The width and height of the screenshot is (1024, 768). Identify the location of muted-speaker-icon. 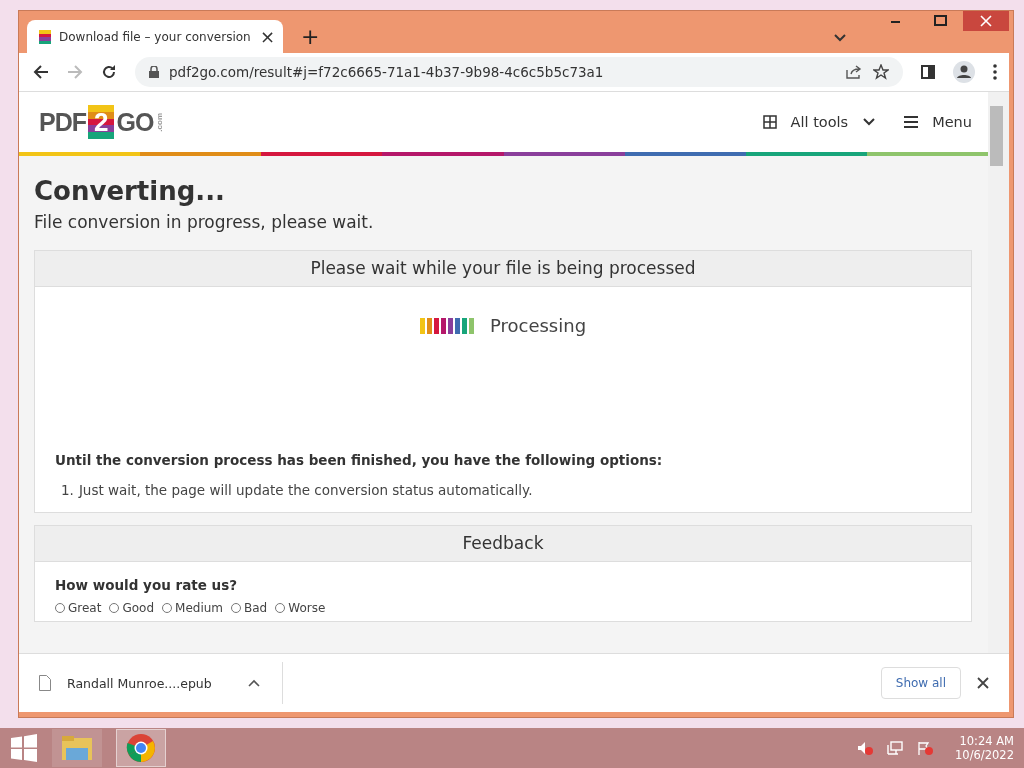
(865, 748).